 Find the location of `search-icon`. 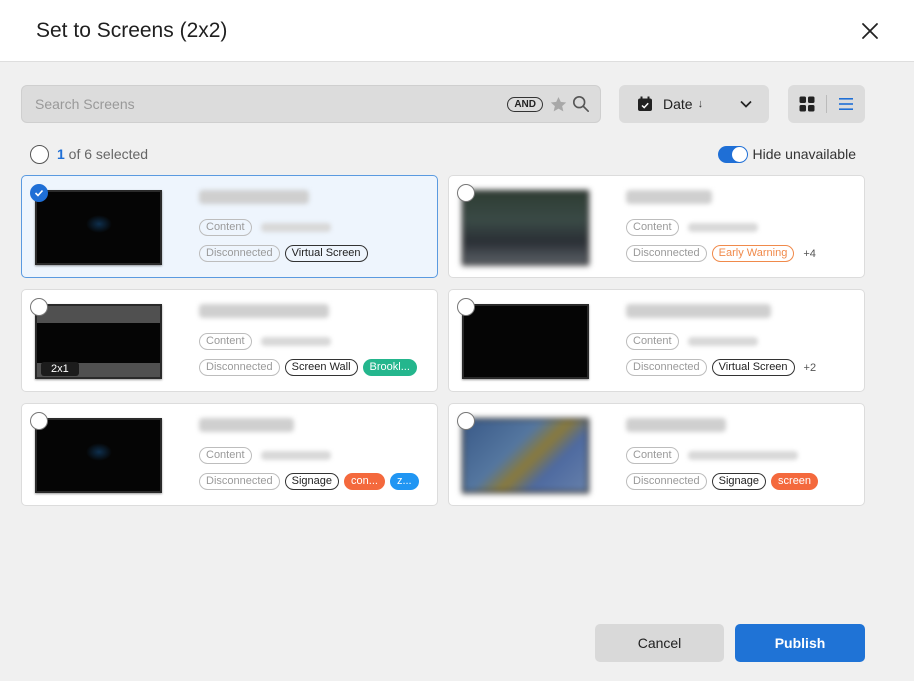

search-icon is located at coordinates (581, 104).